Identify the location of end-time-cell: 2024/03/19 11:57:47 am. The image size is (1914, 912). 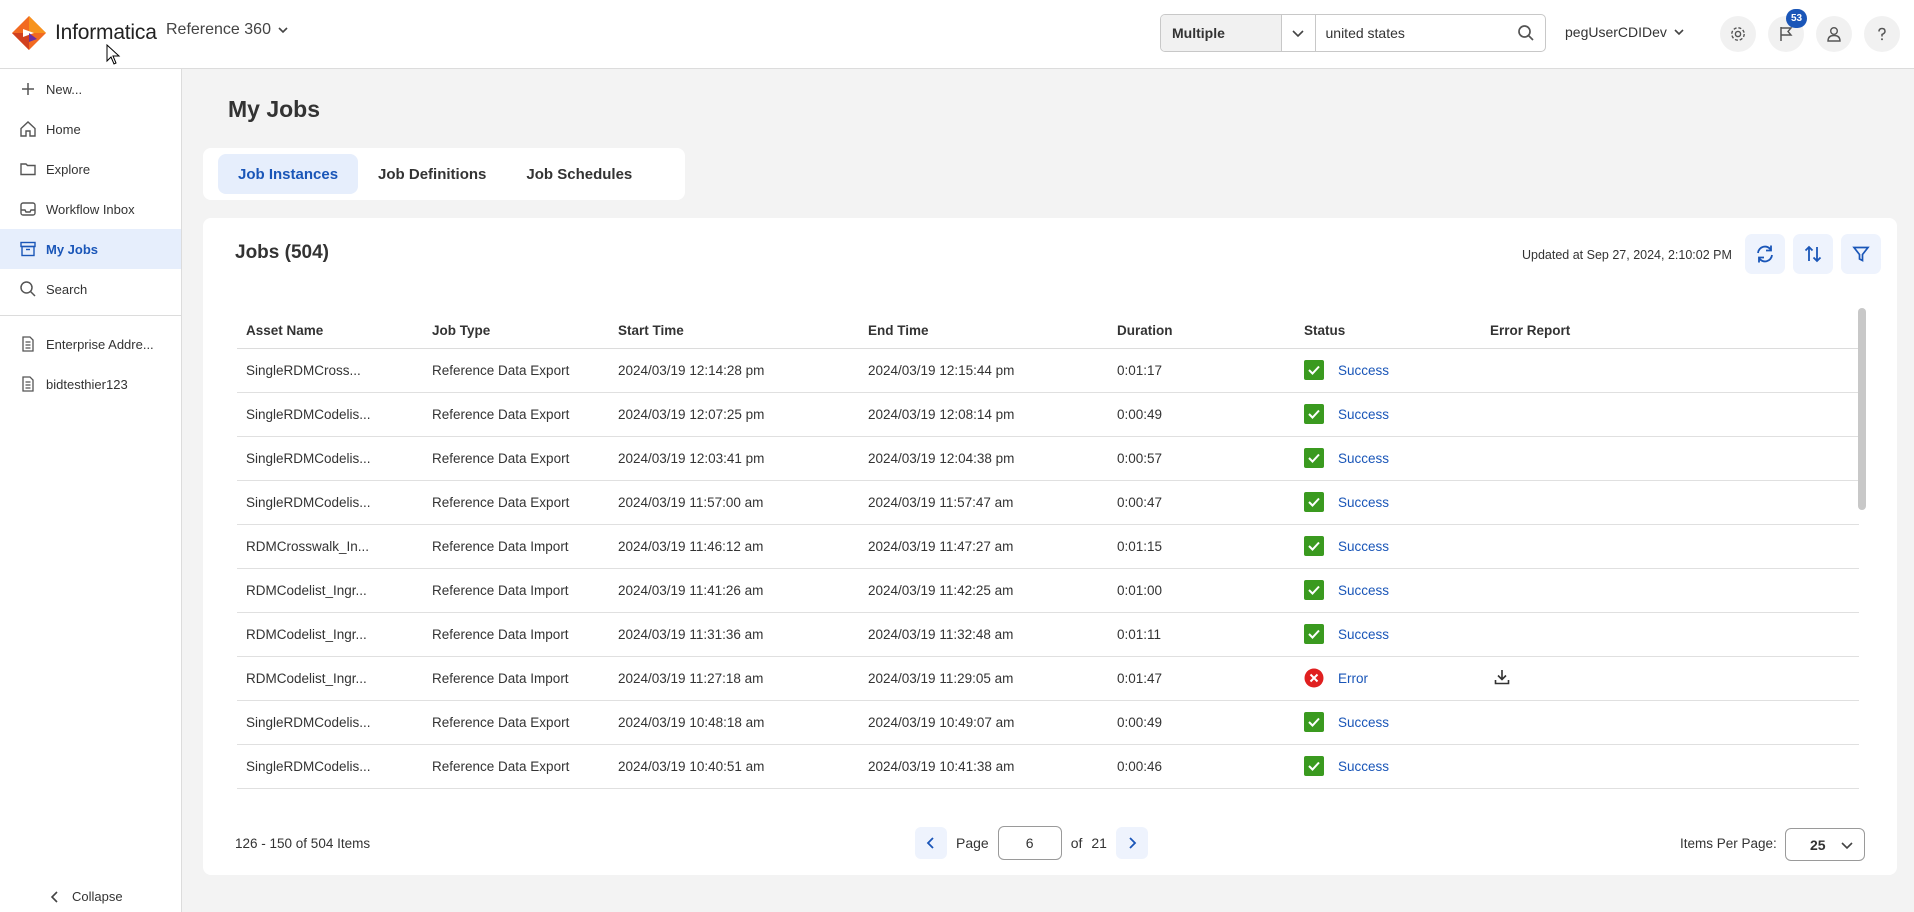
(983, 502).